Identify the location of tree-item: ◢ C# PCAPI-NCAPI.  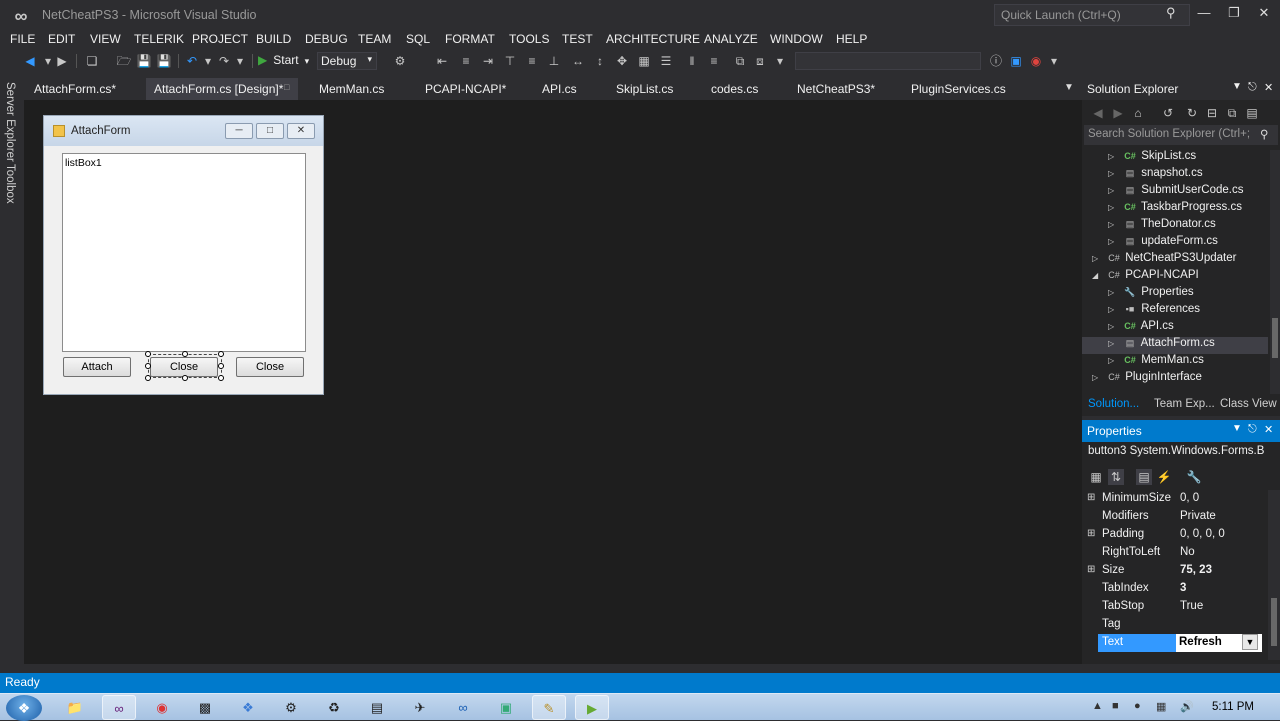
(1145, 277).